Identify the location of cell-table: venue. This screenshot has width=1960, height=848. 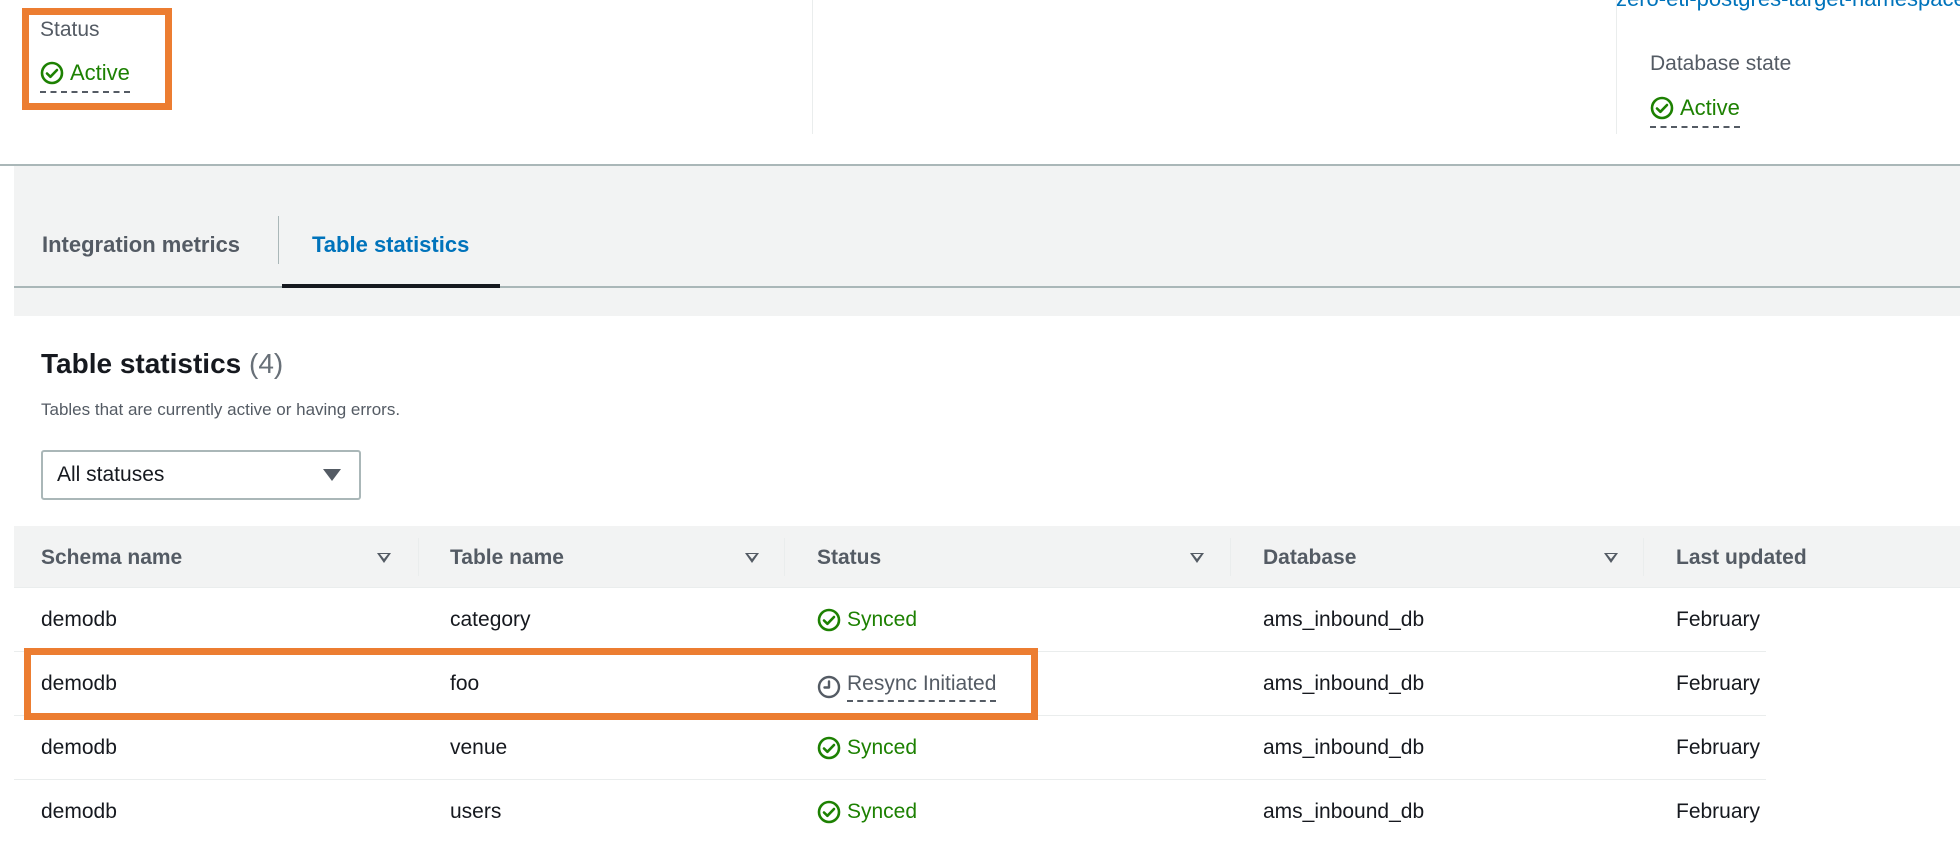
(479, 747).